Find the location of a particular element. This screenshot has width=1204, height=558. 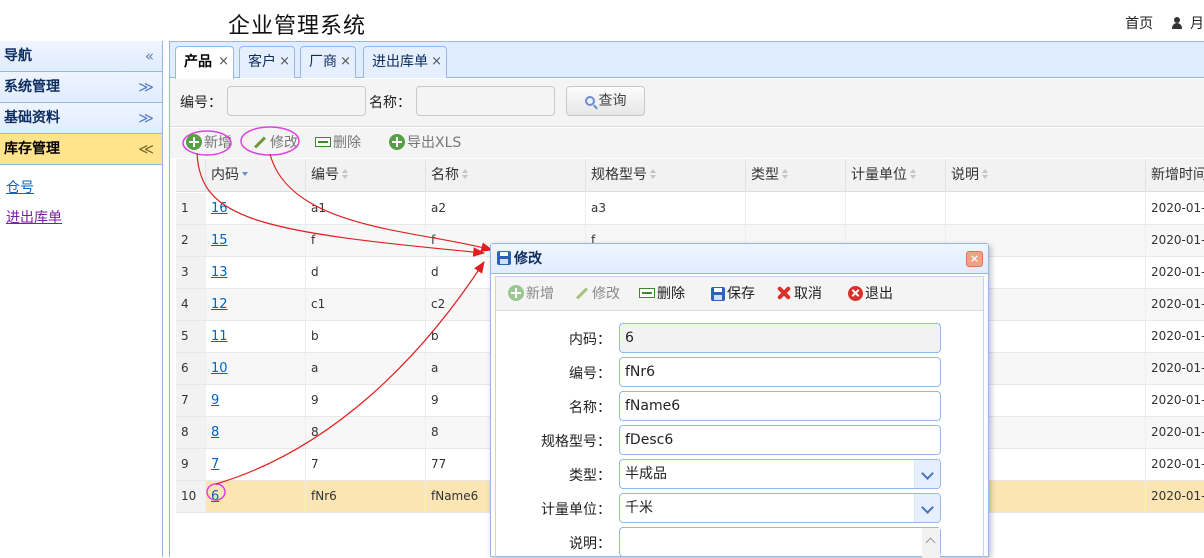

user-name: 月 is located at coordinates (1197, 24).